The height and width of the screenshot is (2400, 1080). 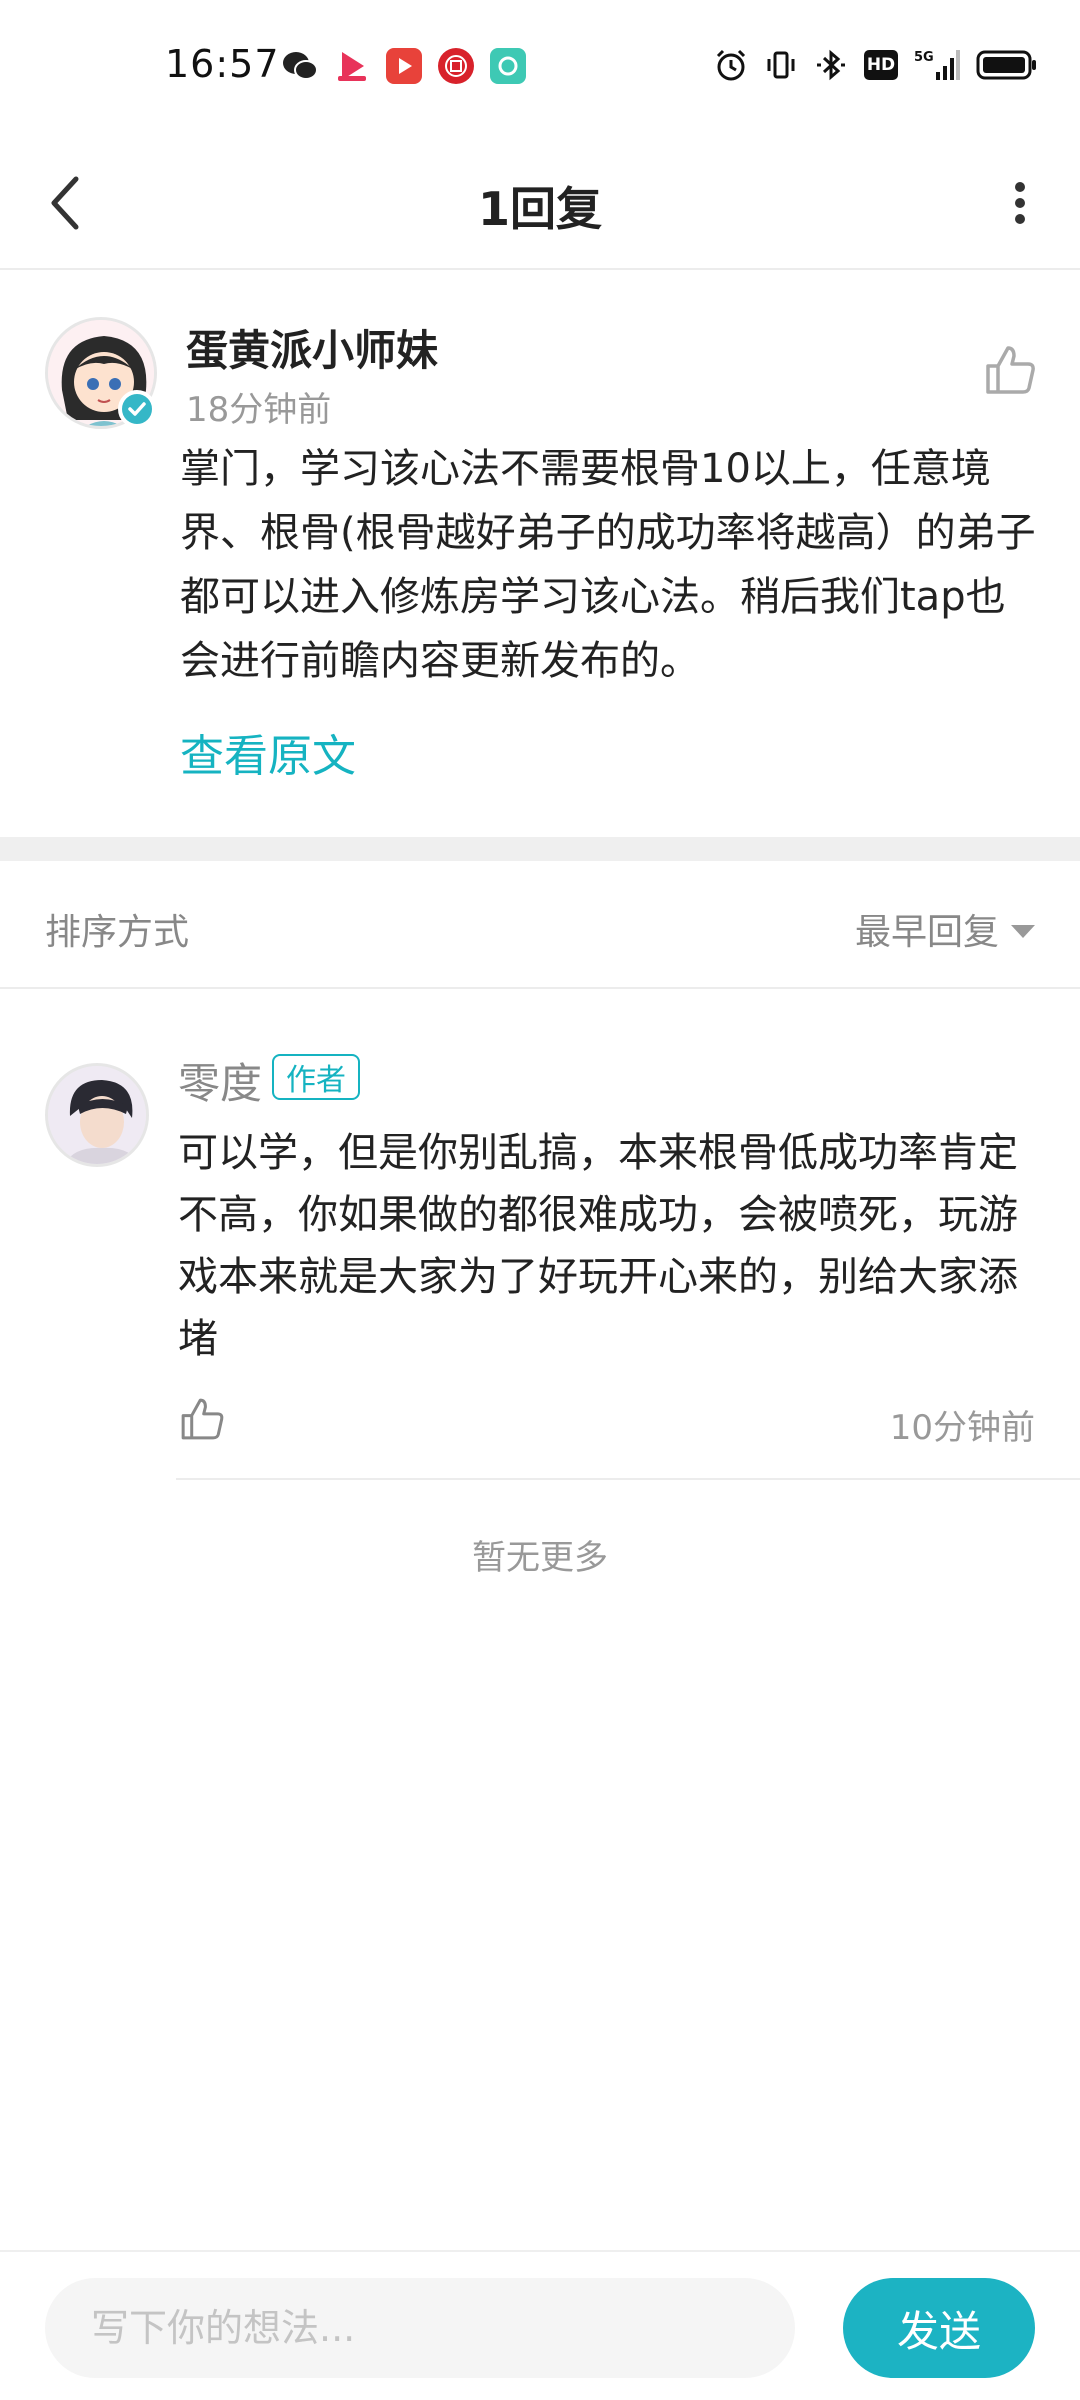 I want to click on wechat-icon, so click(x=300, y=66).